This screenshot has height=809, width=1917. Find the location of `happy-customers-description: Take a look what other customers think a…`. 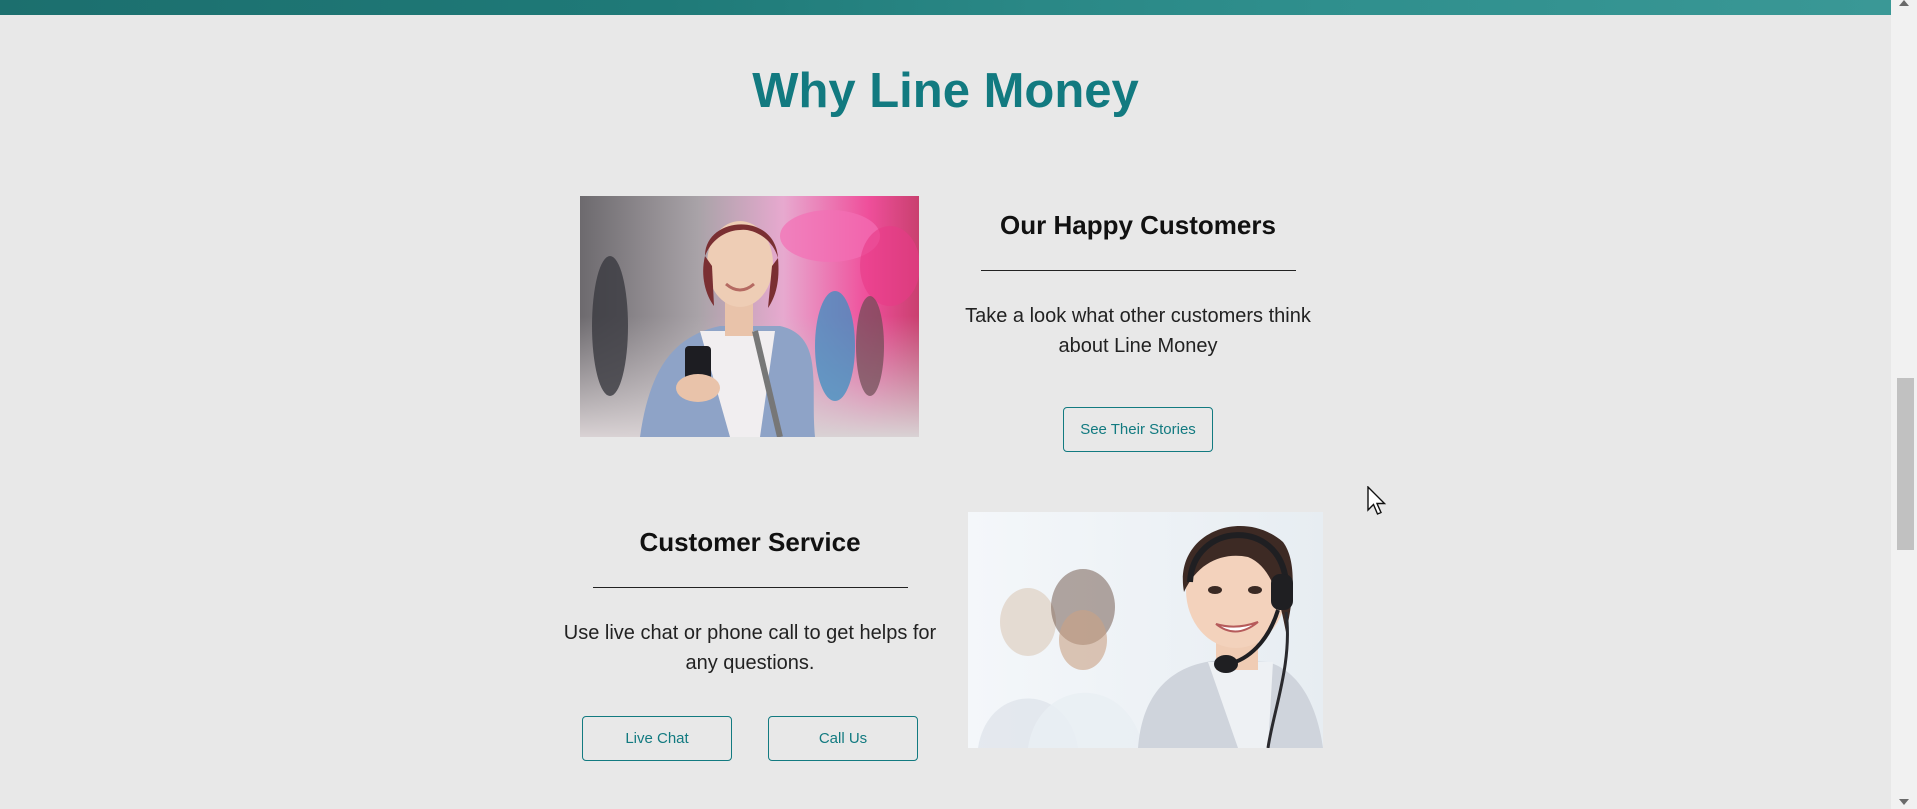

happy-customers-description: Take a look what other customers think a… is located at coordinates (1138, 331).